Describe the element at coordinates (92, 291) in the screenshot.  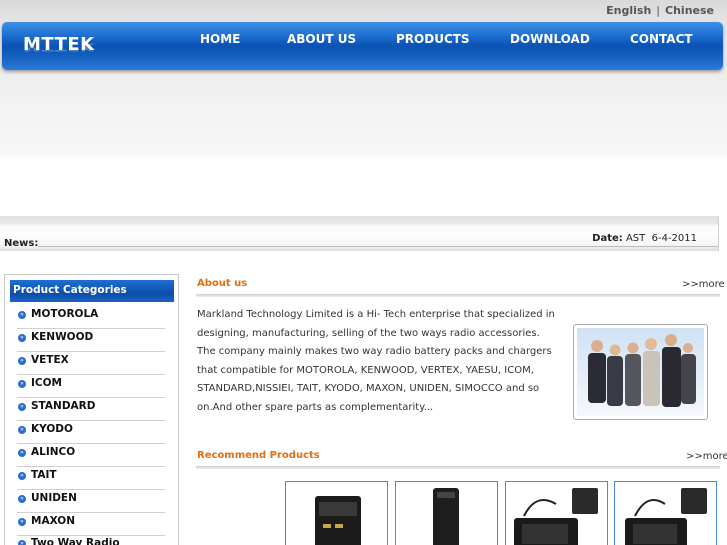
I see `categories-title: Product Categories` at that location.